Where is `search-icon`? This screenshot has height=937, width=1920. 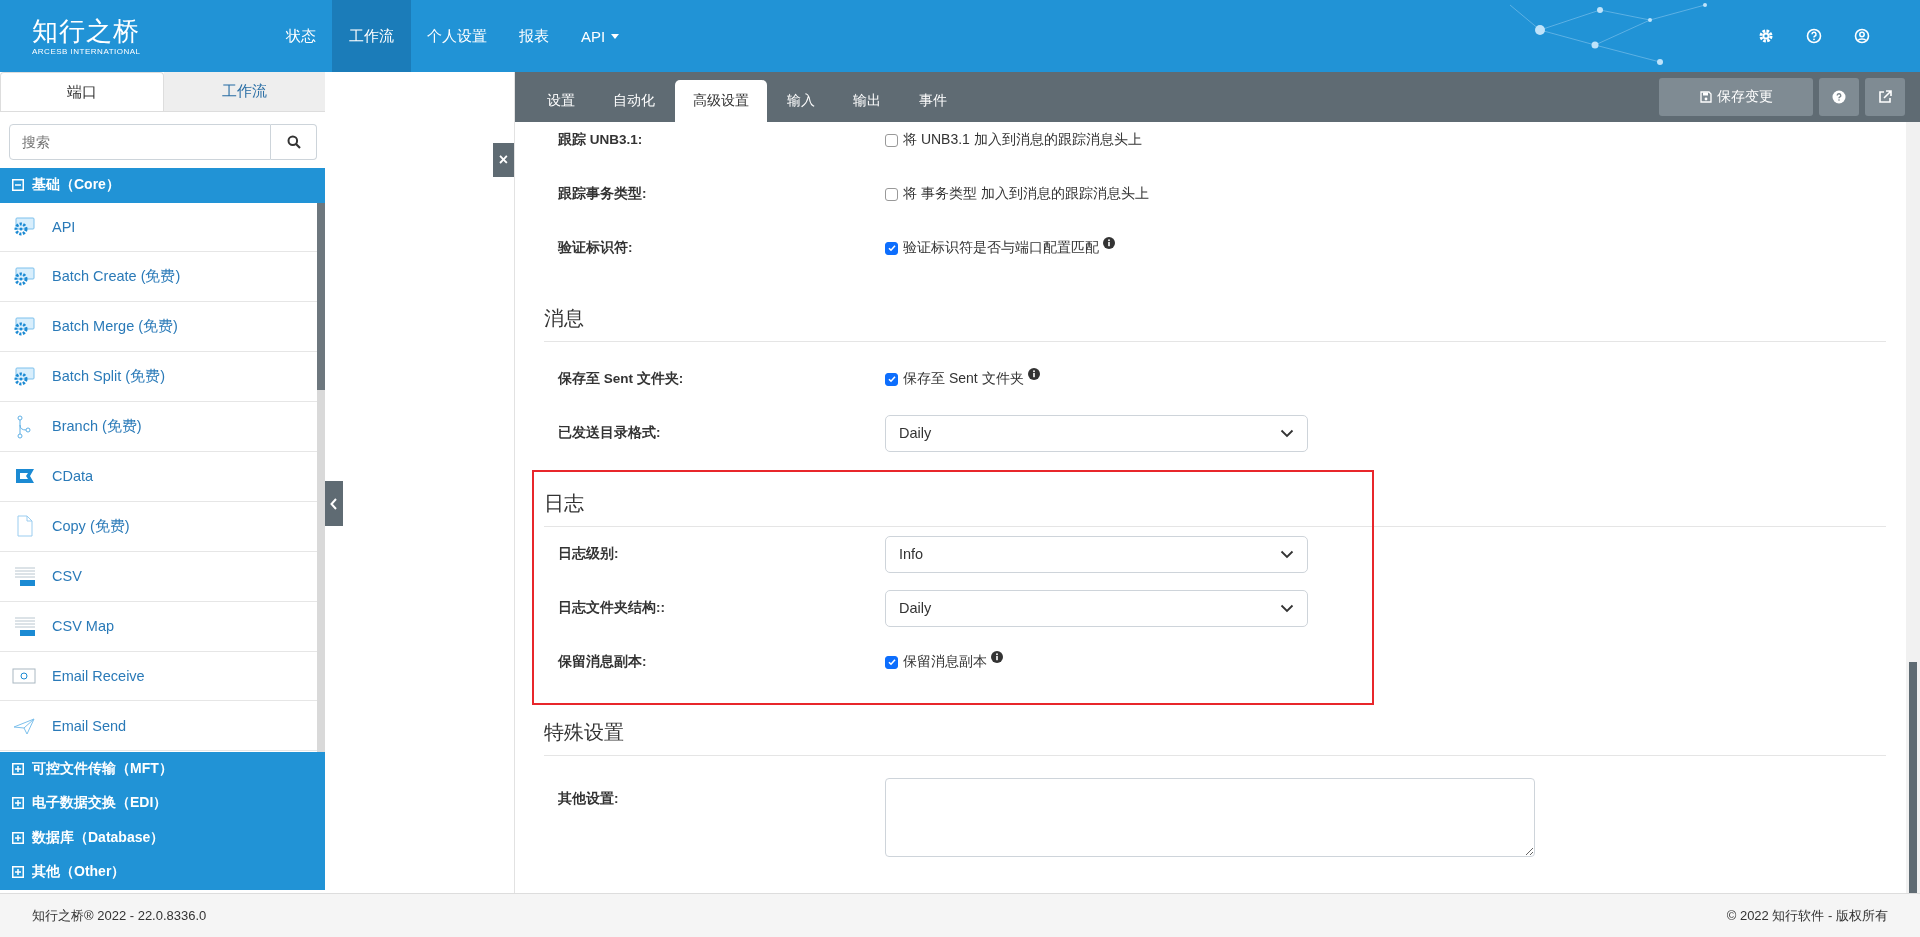 search-icon is located at coordinates (293, 142).